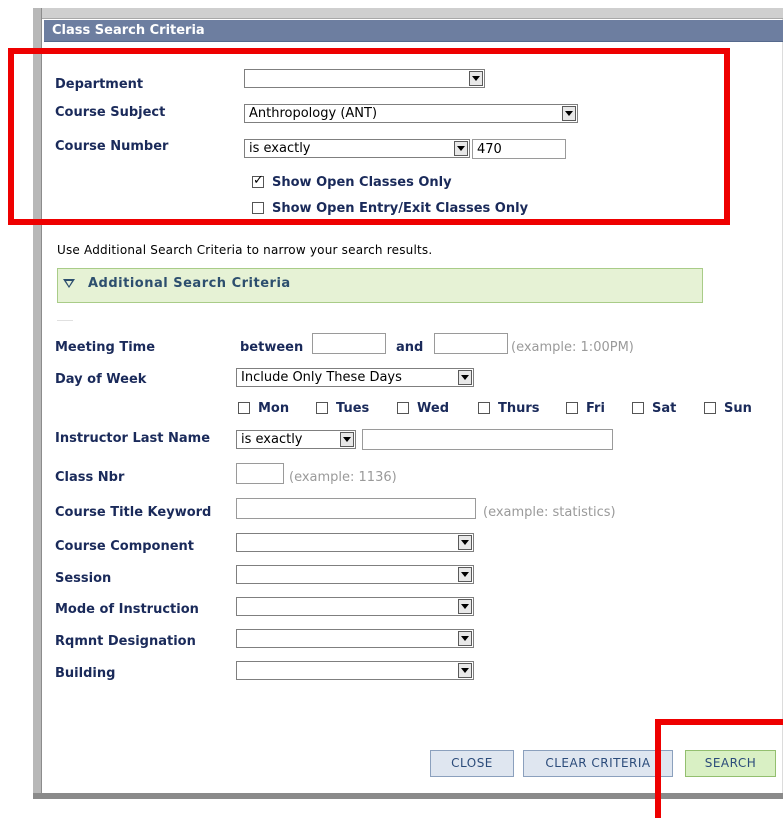 This screenshot has width=783, height=818. What do you see at coordinates (37, 403) in the screenshot?
I see `window-frame-left` at bounding box center [37, 403].